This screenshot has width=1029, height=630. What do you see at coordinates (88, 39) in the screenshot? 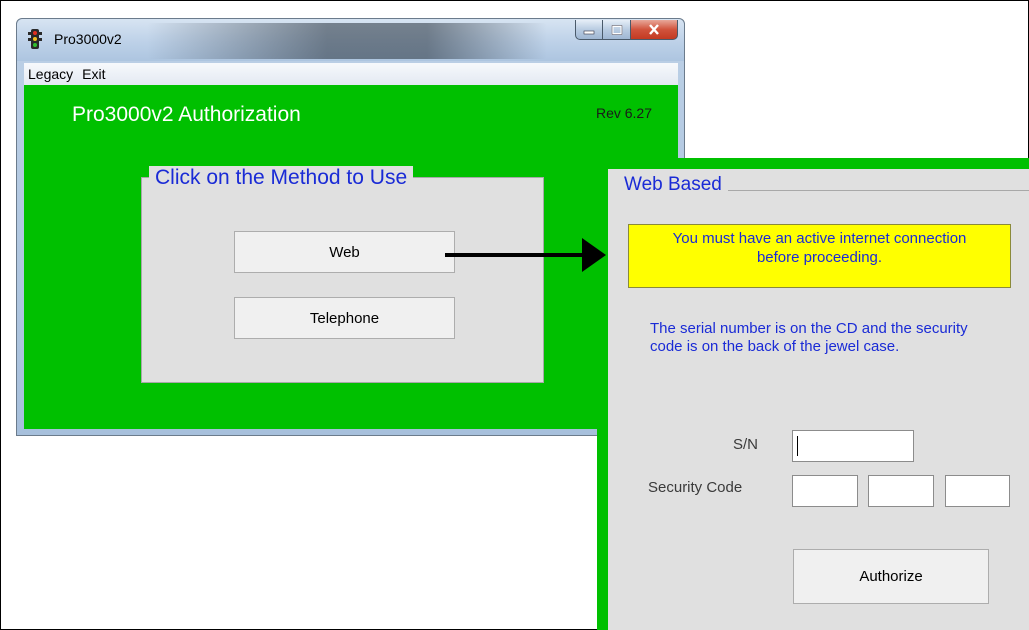
I see `window-title: Pro3000v2` at bounding box center [88, 39].